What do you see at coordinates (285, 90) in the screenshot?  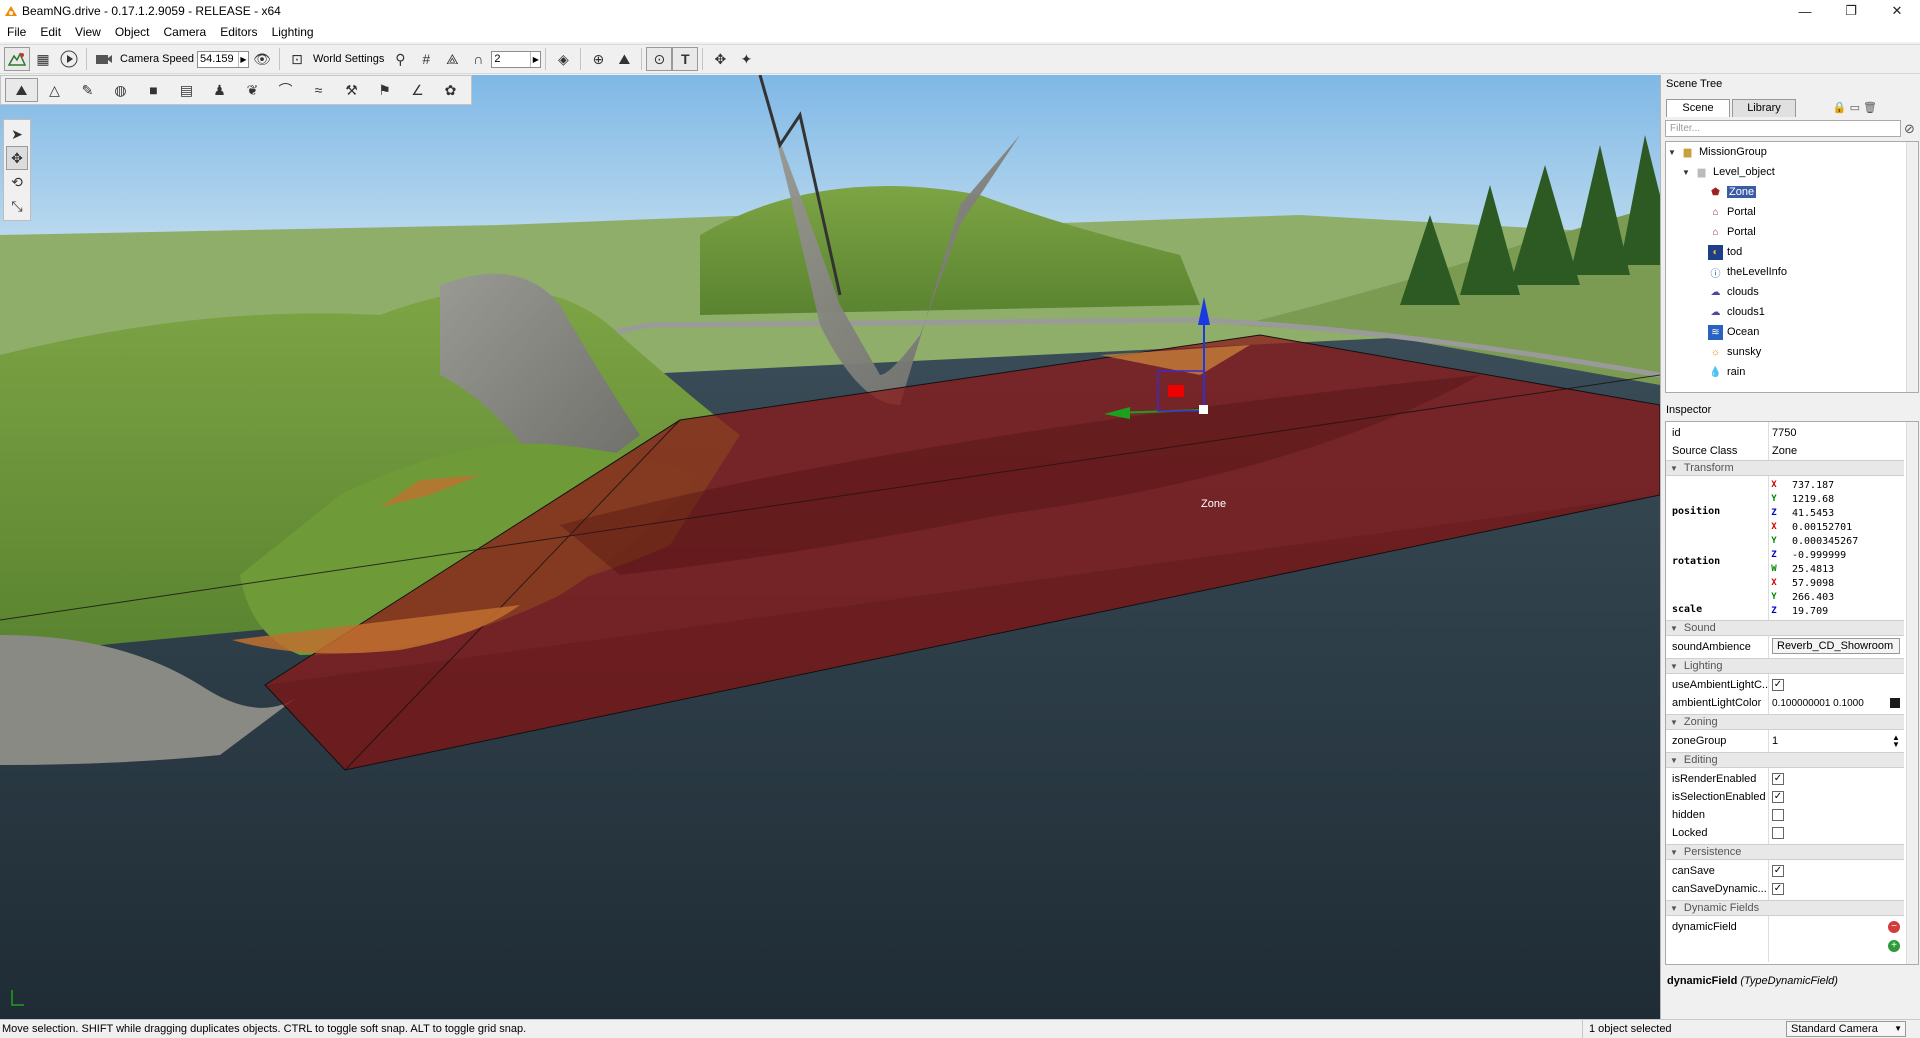 I see `mesh-road-editor-icon: ⌒` at bounding box center [285, 90].